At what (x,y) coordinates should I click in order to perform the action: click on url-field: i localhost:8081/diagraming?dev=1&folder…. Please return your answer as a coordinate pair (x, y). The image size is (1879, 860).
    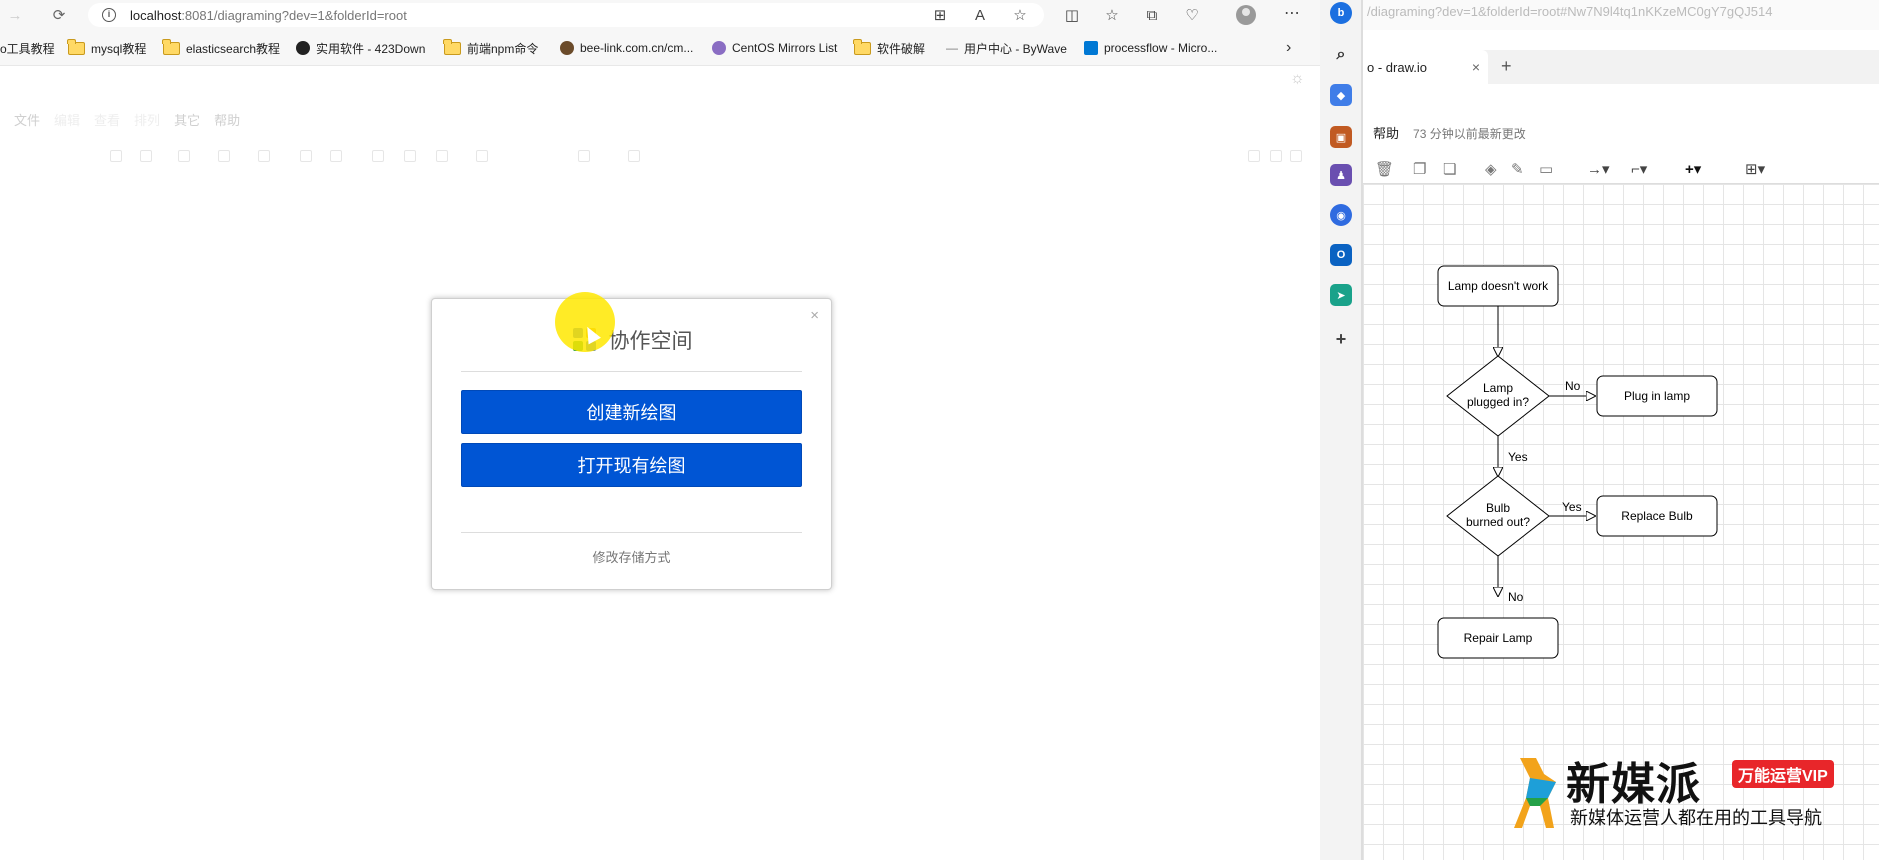
    Looking at the image, I should click on (566, 15).